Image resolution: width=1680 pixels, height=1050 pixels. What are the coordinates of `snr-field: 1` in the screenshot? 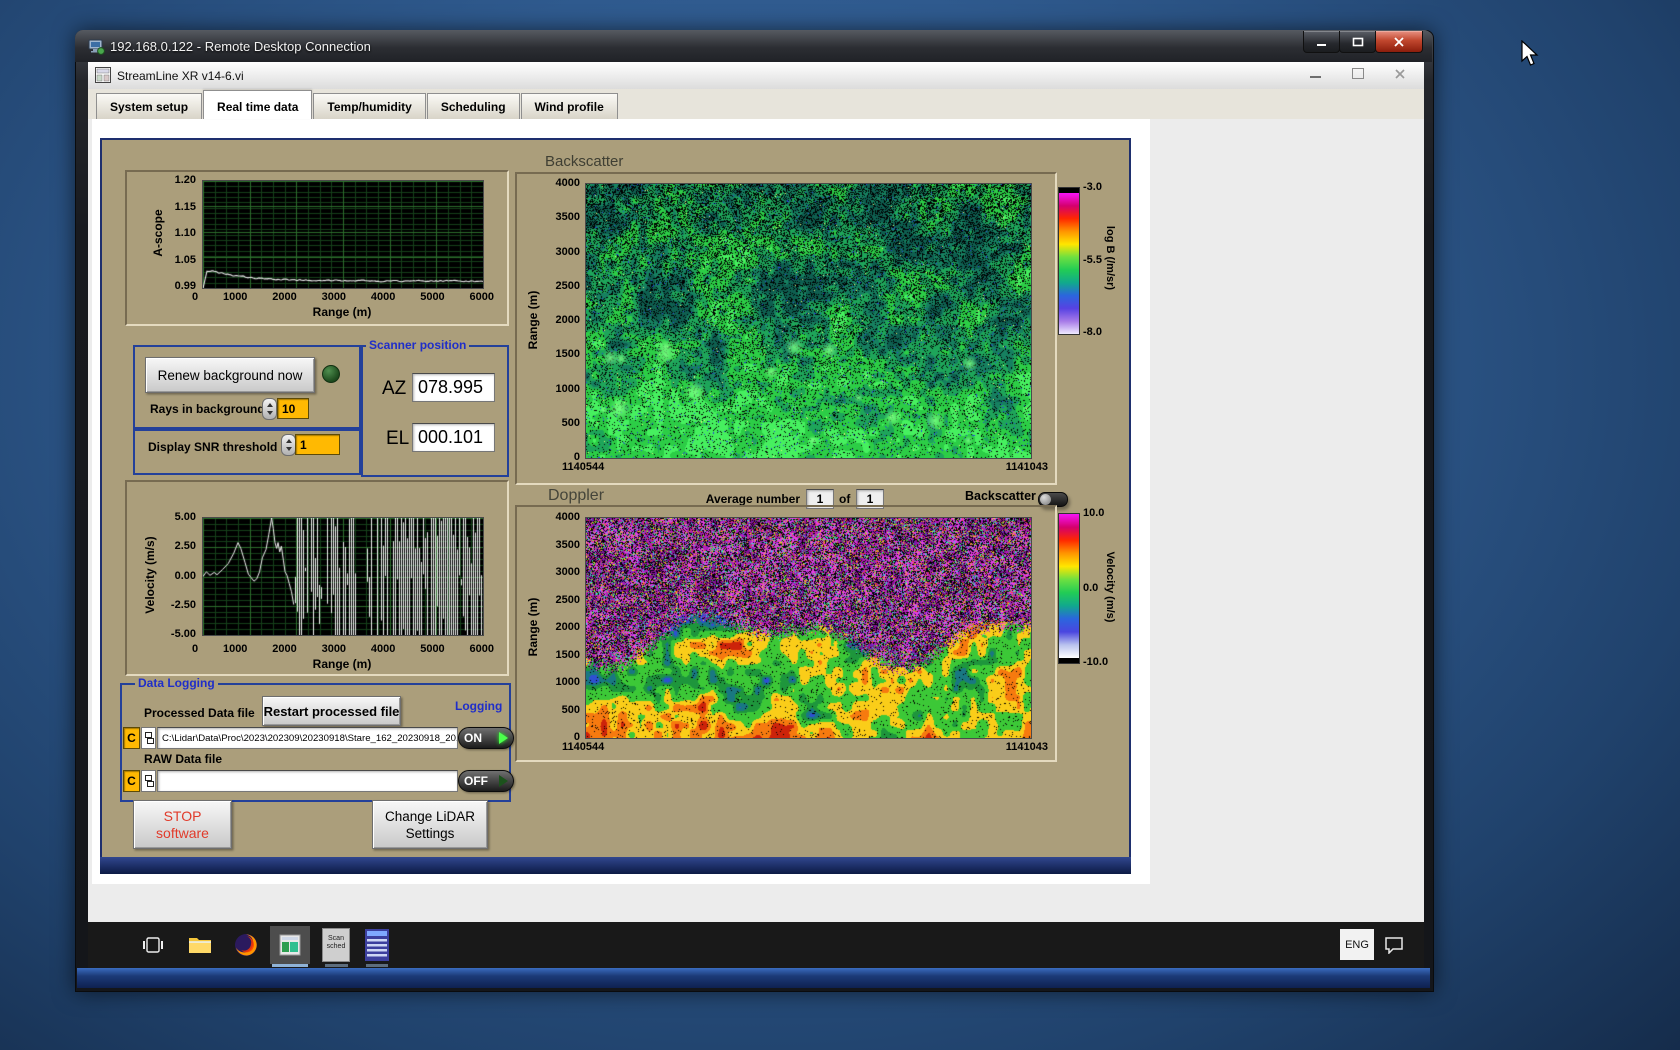 It's located at (317, 444).